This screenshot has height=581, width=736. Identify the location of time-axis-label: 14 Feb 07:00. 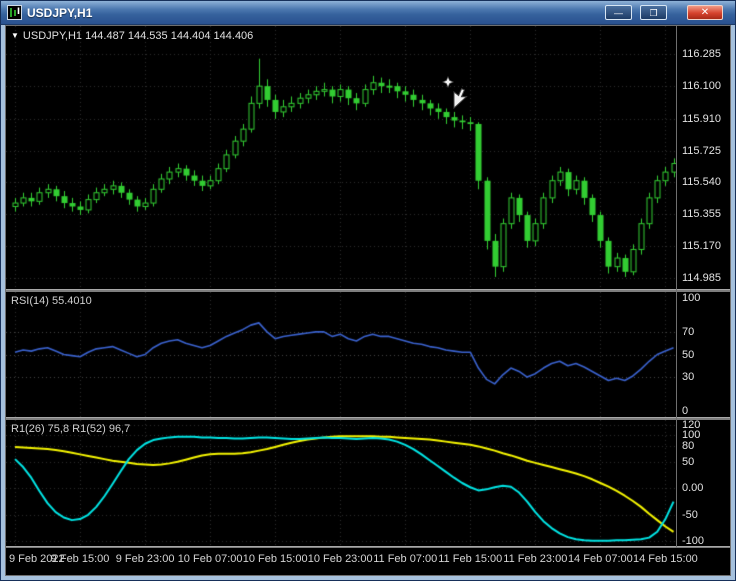
(600, 559).